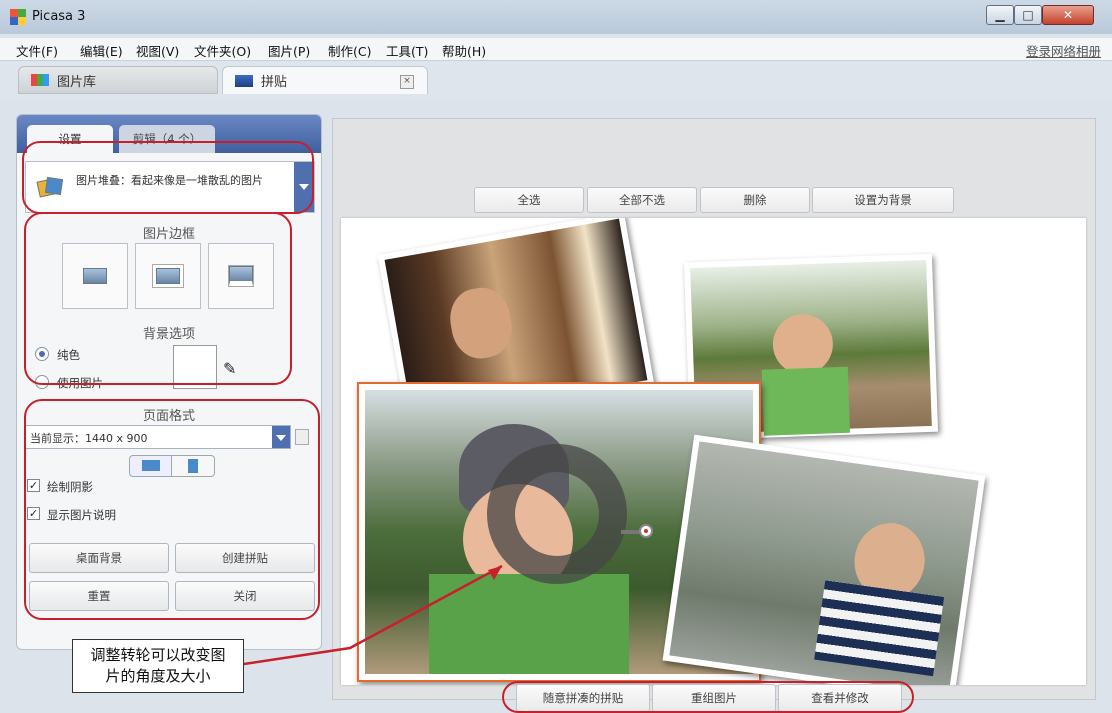 The height and width of the screenshot is (713, 1112). Describe the element at coordinates (158, 655) in the screenshot. I see `callout-line-1: 调整转轮可以改变图` at that location.